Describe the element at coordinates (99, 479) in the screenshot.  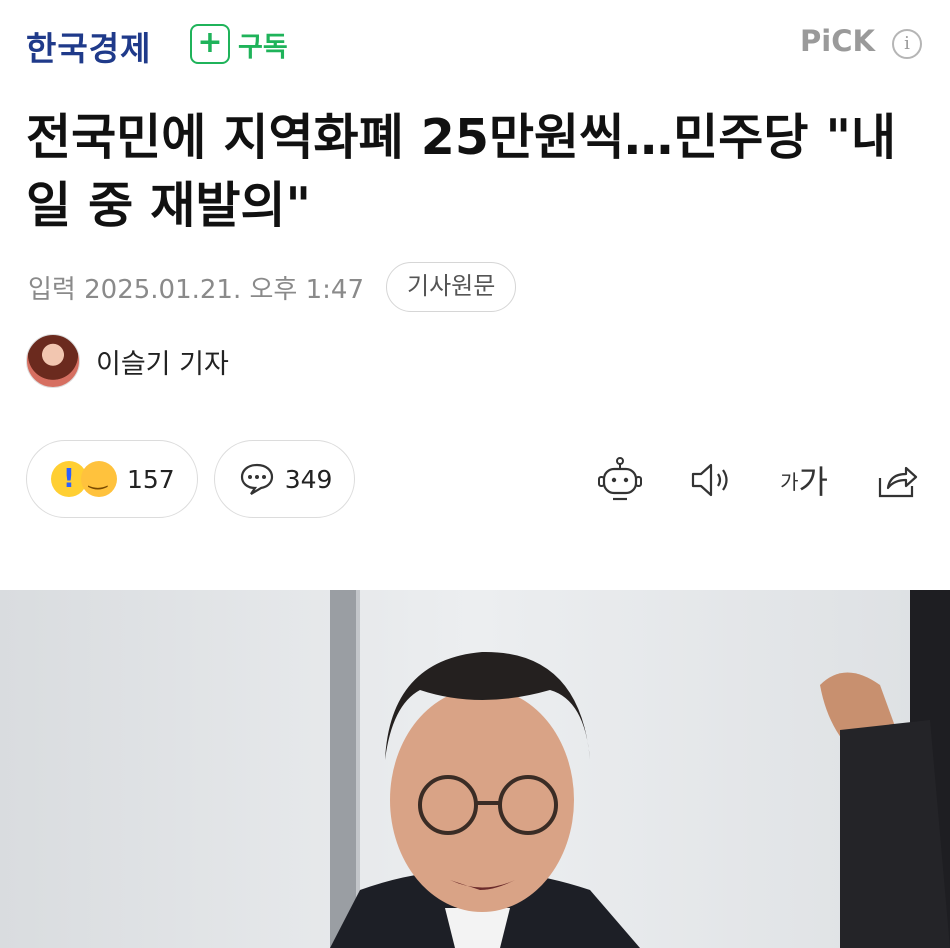
I see `smile-emoji-icon` at that location.